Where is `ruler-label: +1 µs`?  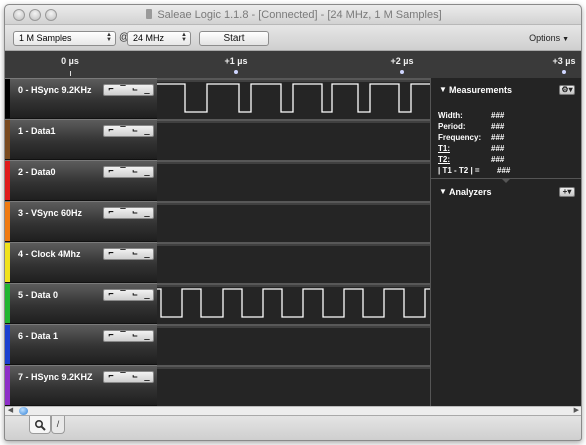 ruler-label: +1 µs is located at coordinates (236, 61).